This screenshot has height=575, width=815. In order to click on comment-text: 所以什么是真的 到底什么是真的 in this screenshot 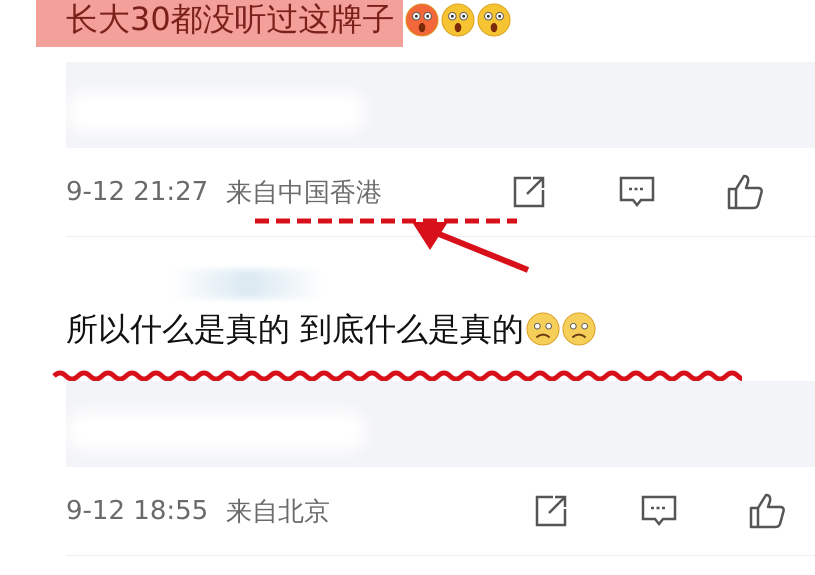, I will do `click(295, 329)`.